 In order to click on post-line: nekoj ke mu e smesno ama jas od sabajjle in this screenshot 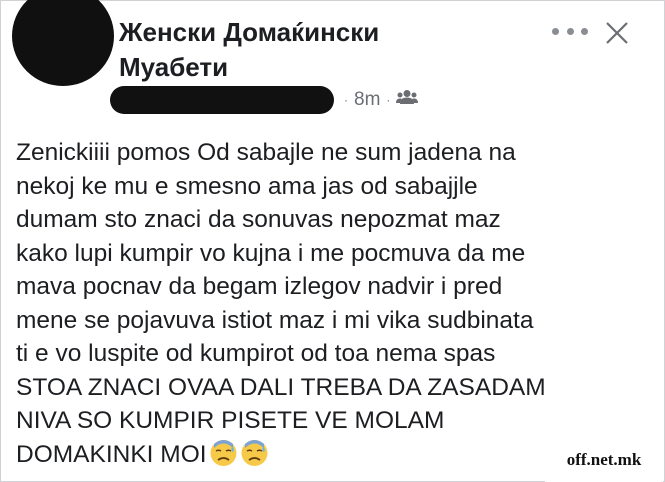, I will do `click(247, 186)`.